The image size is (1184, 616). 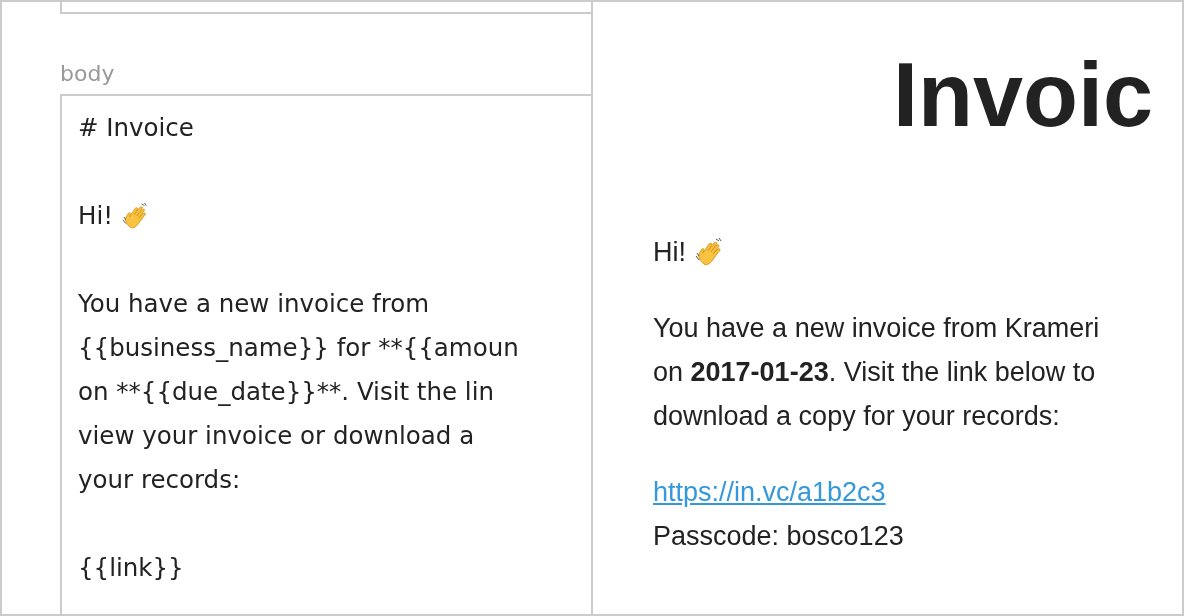 I want to click on greeting-text: Hi!, so click(x=669, y=252).